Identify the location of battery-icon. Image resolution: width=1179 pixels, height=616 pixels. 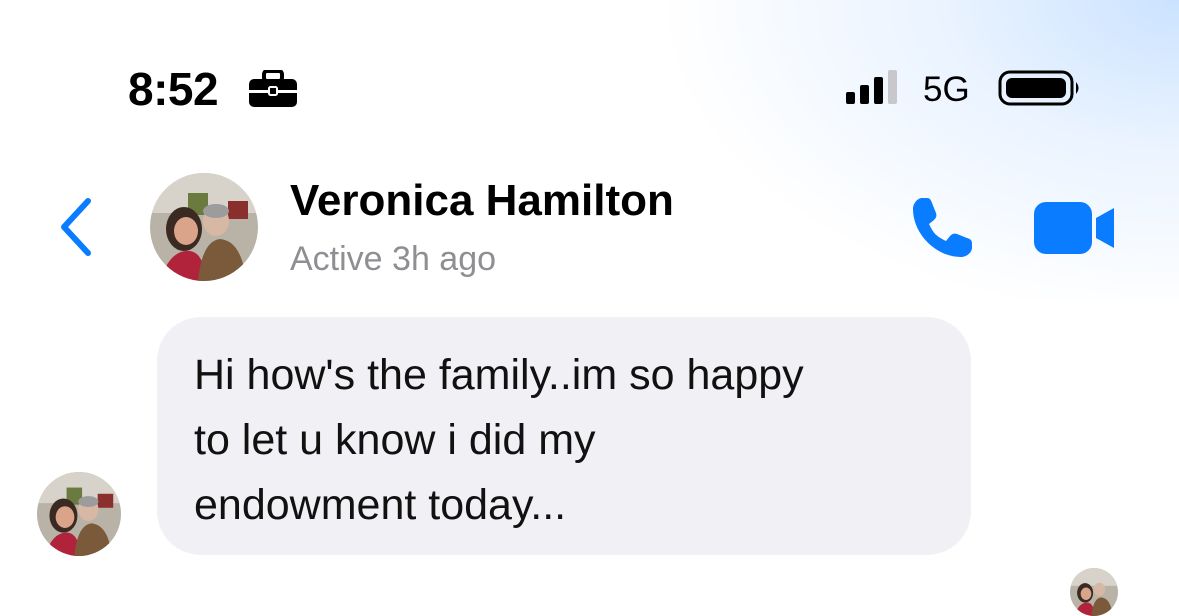
(1038, 88).